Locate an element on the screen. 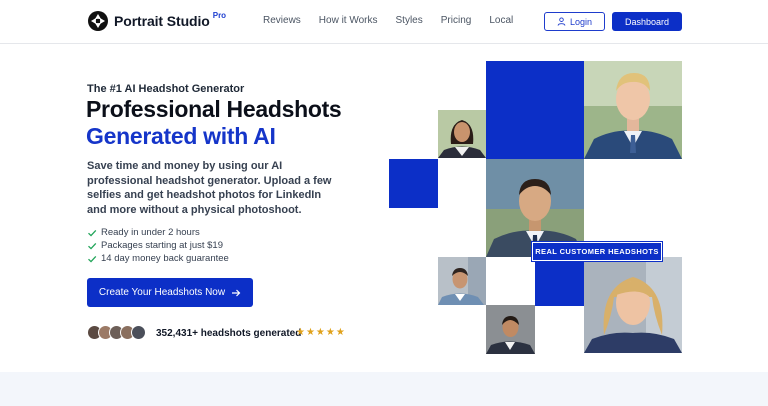  arrow-right-icon is located at coordinates (236, 292).